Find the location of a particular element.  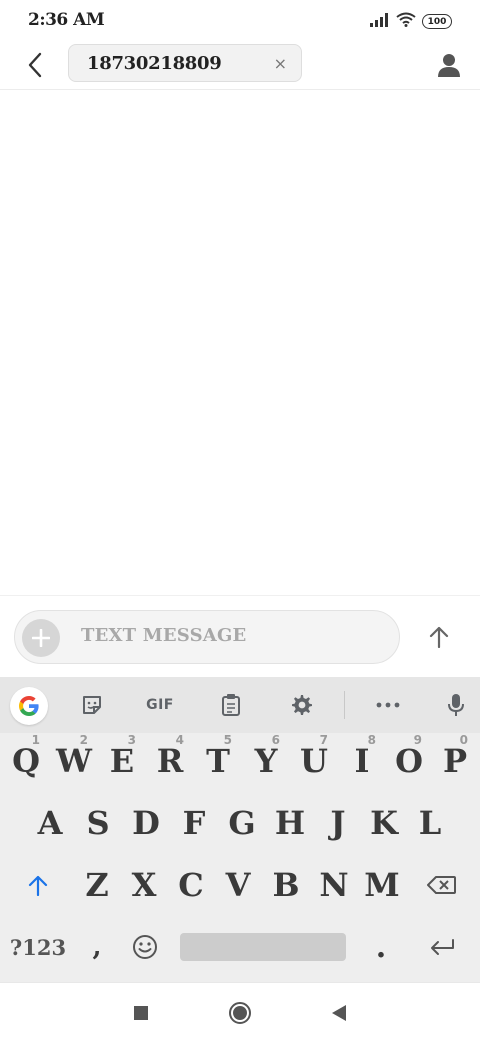

clipboard-icon is located at coordinates (231, 705).